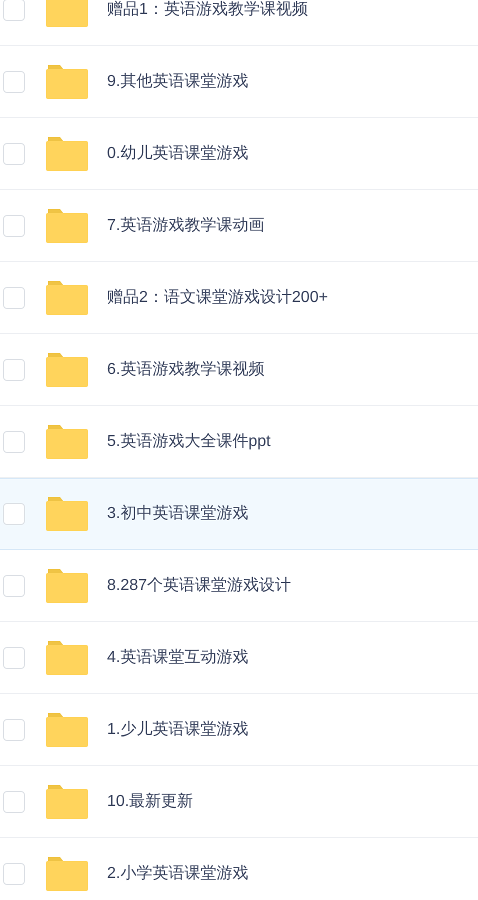 The height and width of the screenshot is (900, 478). I want to click on folder-name: 7.英语游戏教学课动画, so click(185, 226).